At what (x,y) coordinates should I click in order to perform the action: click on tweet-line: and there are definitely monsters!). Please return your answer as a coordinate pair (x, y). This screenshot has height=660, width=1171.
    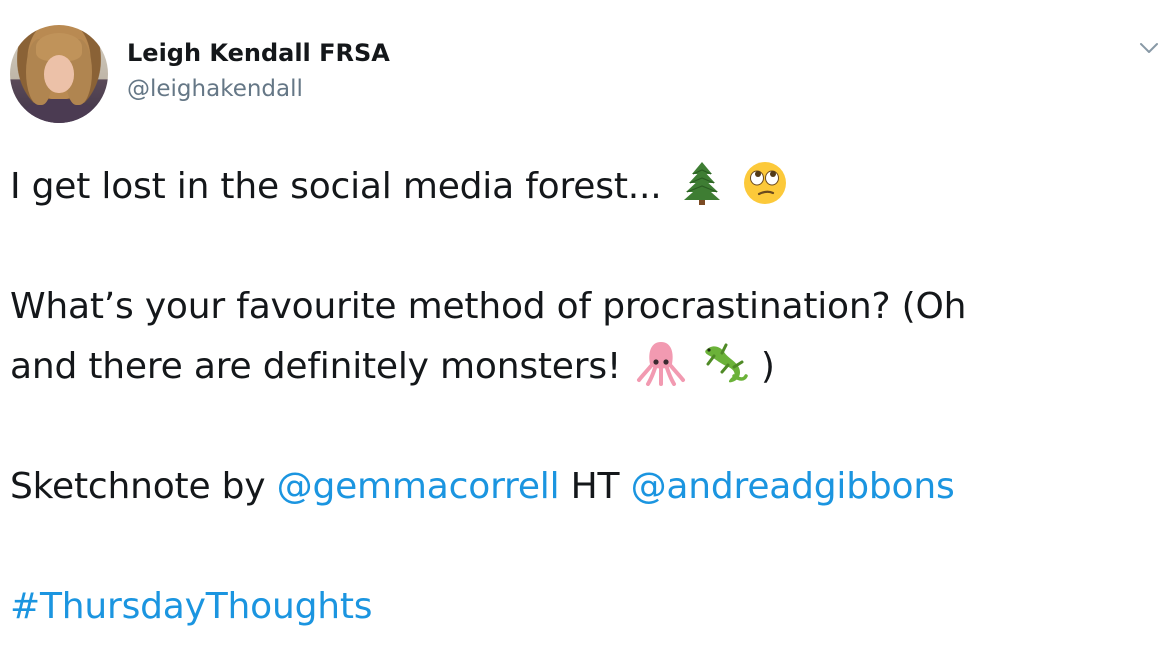
    Looking at the image, I should click on (585, 367).